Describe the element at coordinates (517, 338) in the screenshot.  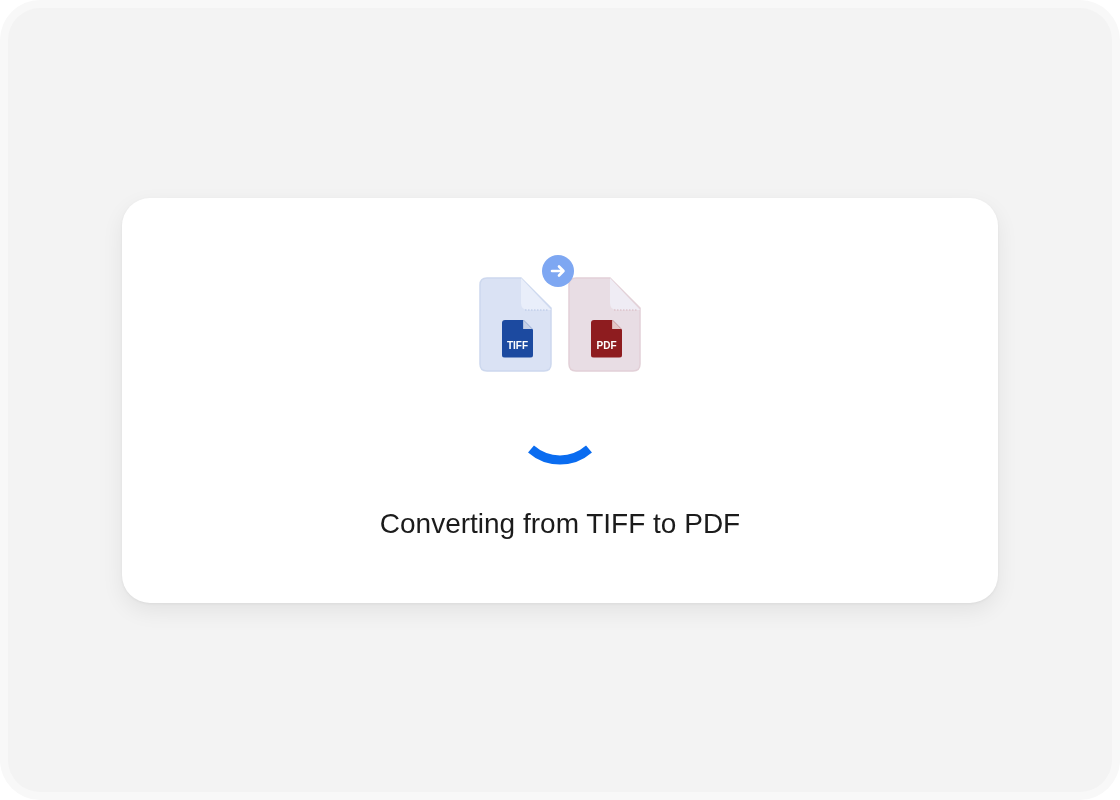
I see `file-type-badge: TIFF` at that location.